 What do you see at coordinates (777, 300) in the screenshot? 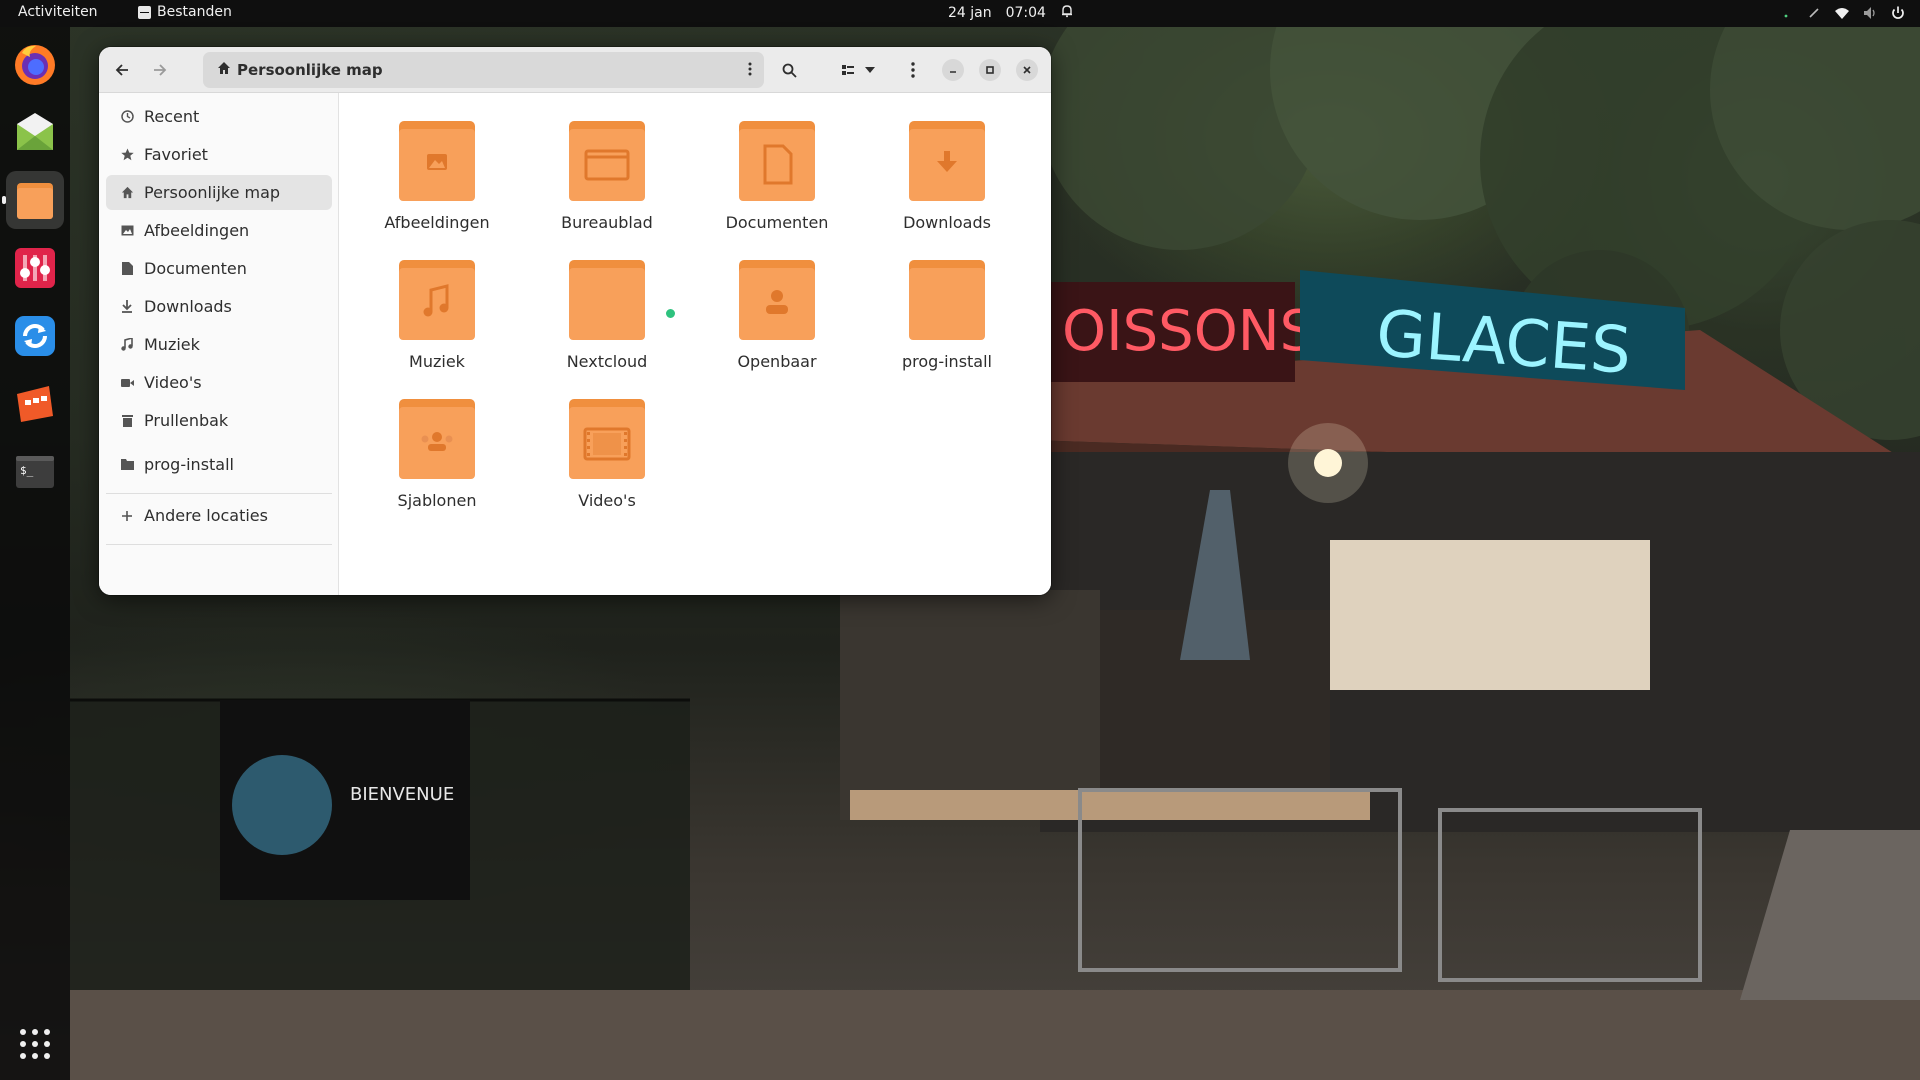
I see `folder-public-icon` at bounding box center [777, 300].